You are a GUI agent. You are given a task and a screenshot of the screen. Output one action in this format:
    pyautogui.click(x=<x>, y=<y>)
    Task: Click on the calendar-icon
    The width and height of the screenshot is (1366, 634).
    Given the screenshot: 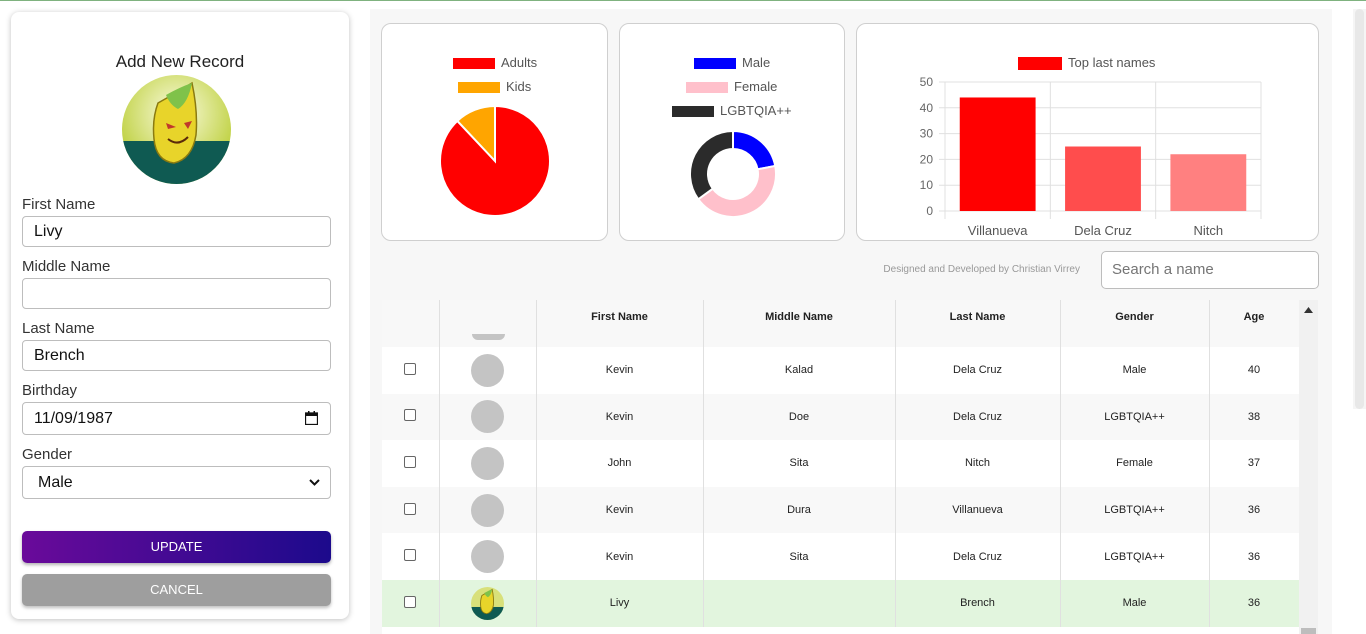 What is the action you would take?
    pyautogui.click(x=311, y=418)
    